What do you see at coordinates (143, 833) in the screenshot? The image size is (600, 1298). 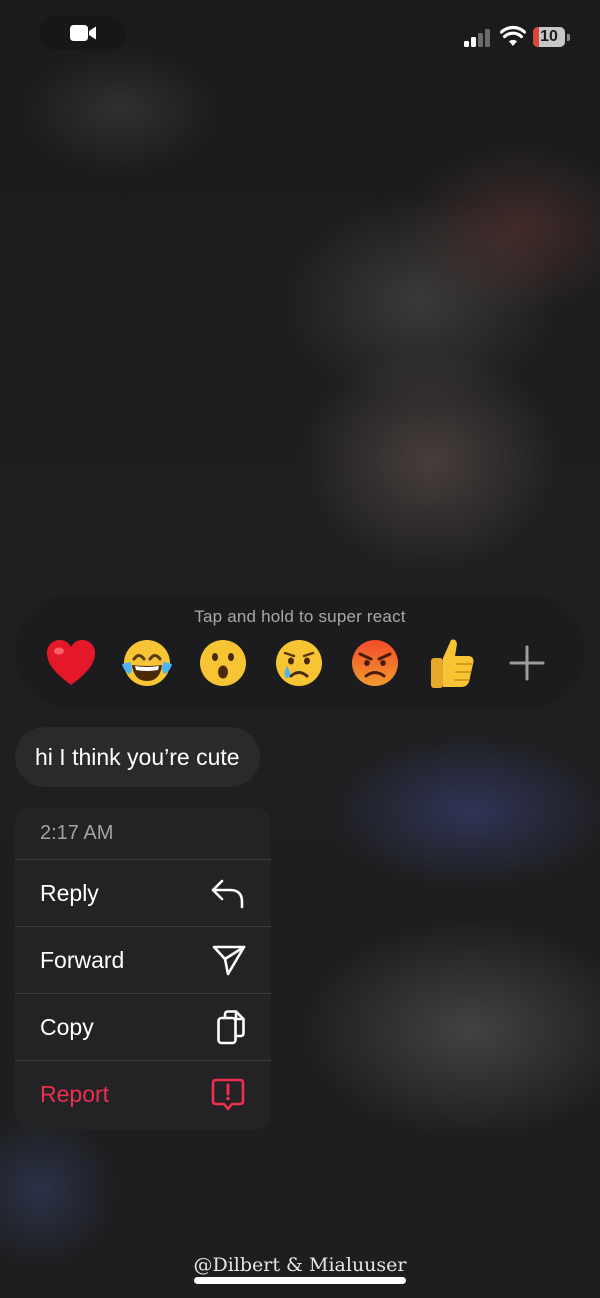 I see `message-timestamp: 2:17 AM` at bounding box center [143, 833].